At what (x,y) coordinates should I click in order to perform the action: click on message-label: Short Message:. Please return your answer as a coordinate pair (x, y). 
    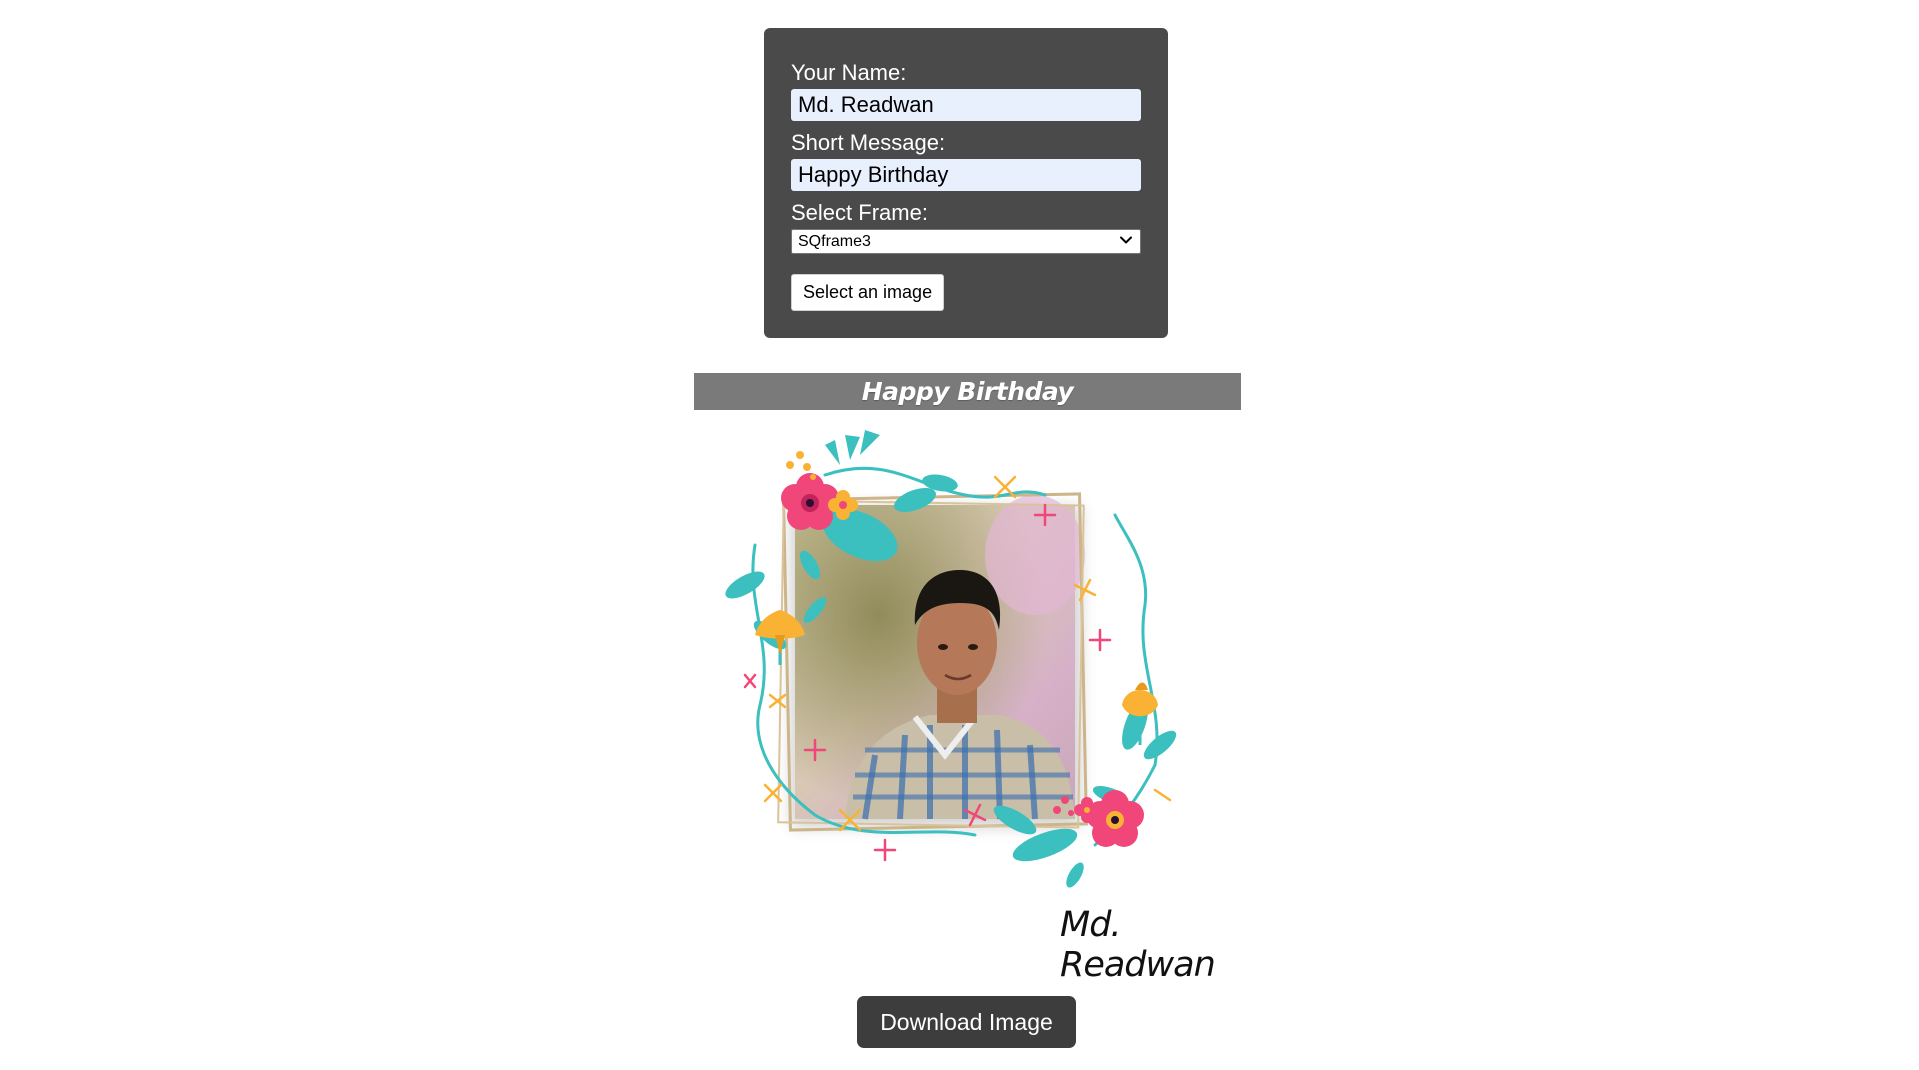
    Looking at the image, I should click on (868, 142).